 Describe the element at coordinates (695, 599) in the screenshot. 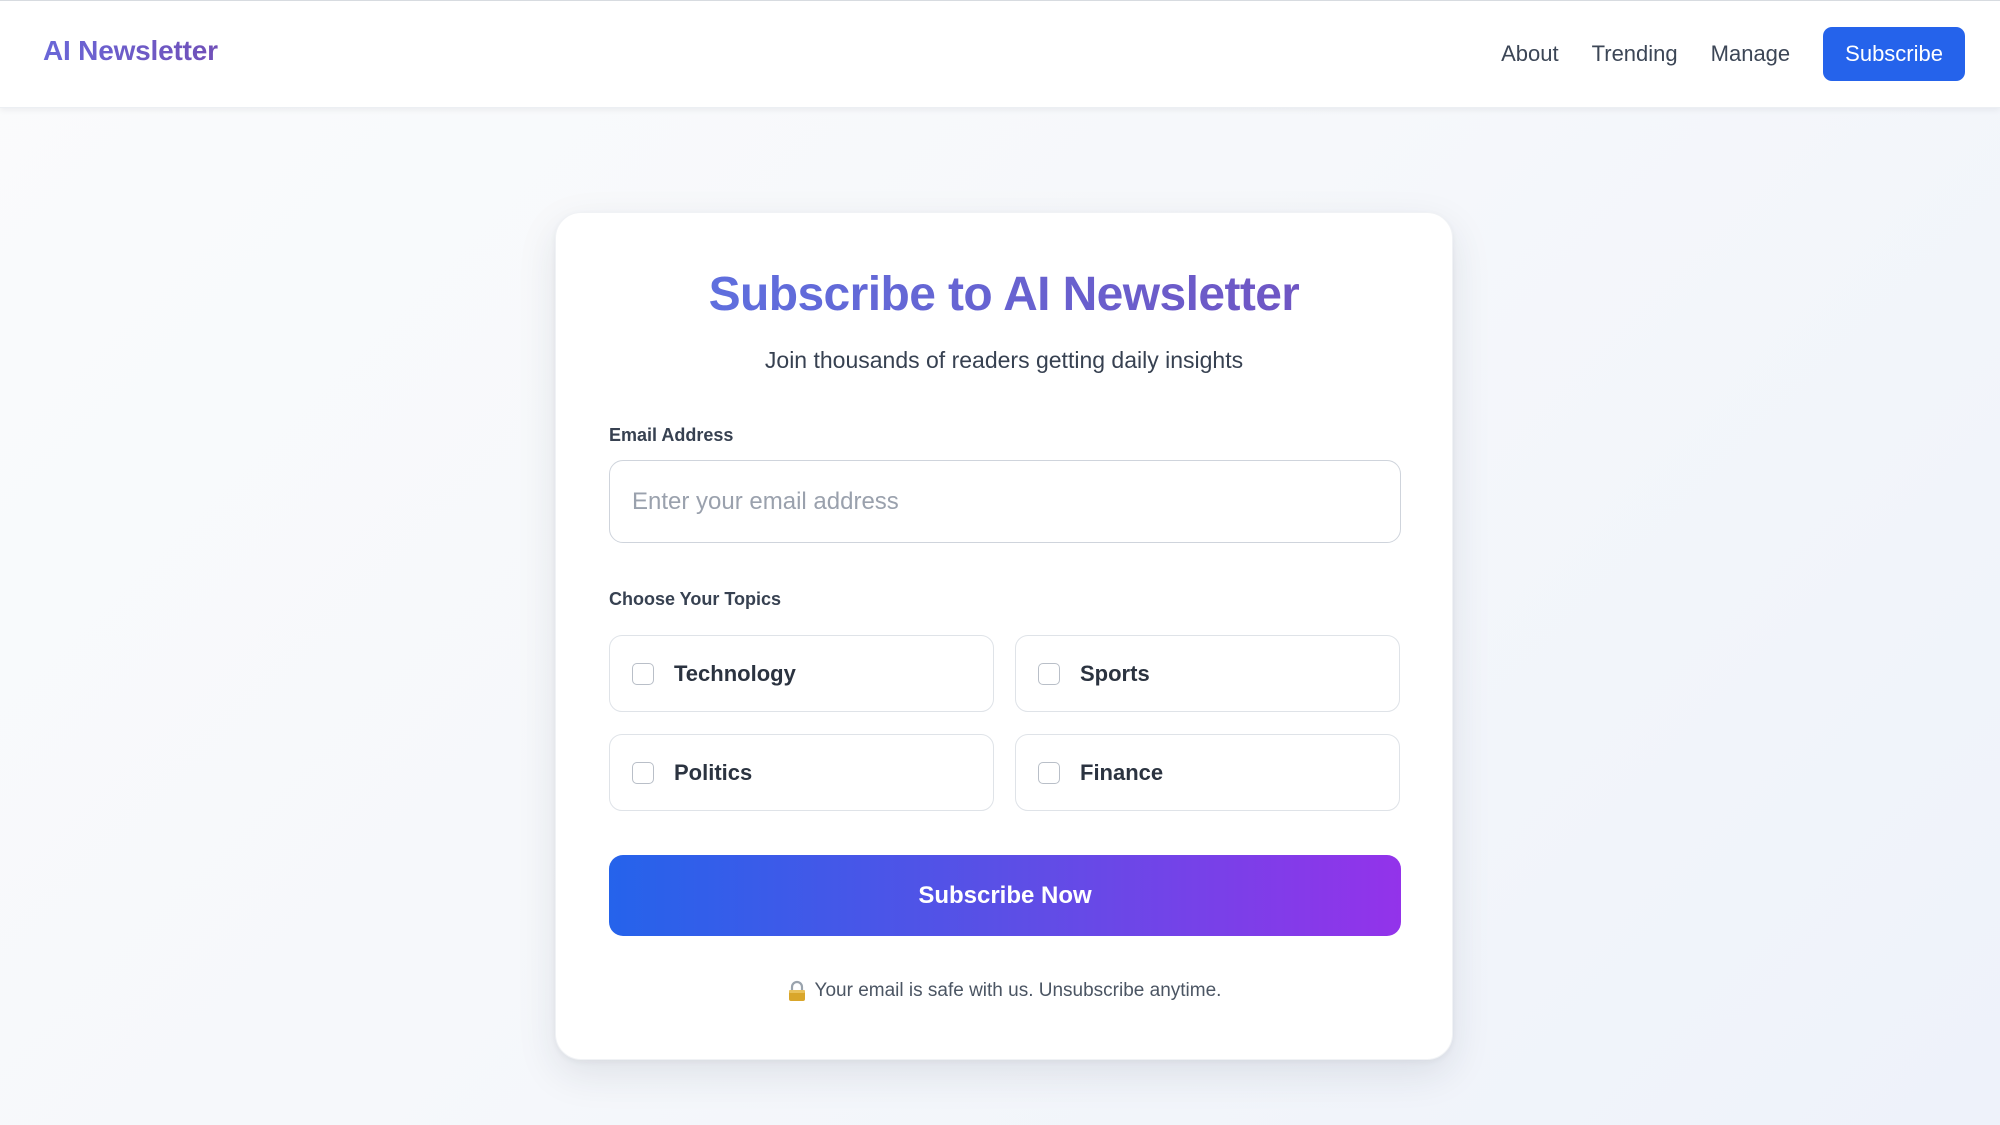

I see `topics-label: Choose Your Topics` at that location.